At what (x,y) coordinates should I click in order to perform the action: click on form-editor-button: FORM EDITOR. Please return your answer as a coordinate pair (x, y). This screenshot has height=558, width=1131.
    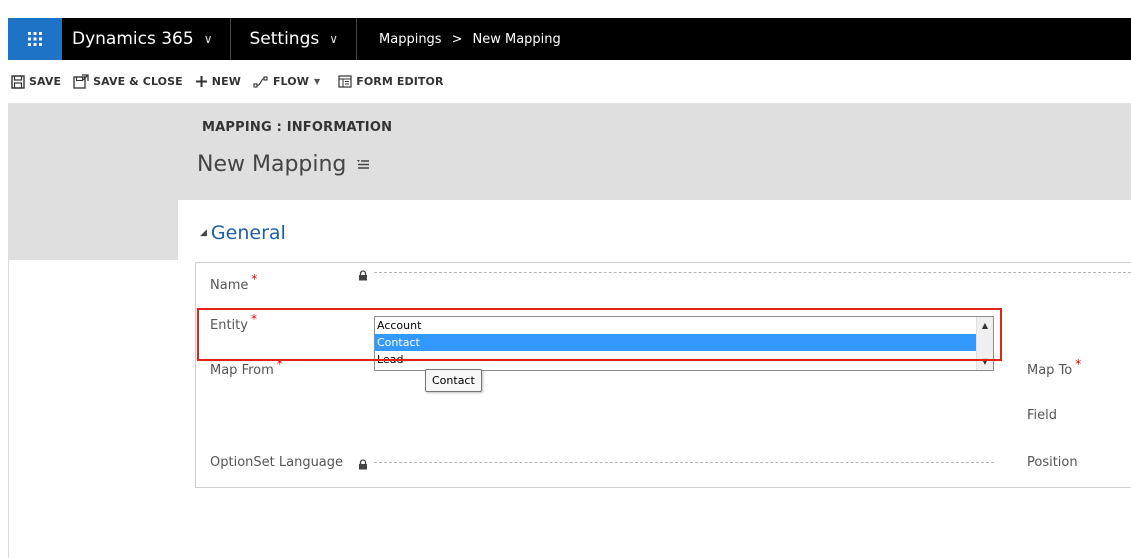
    Looking at the image, I should click on (390, 81).